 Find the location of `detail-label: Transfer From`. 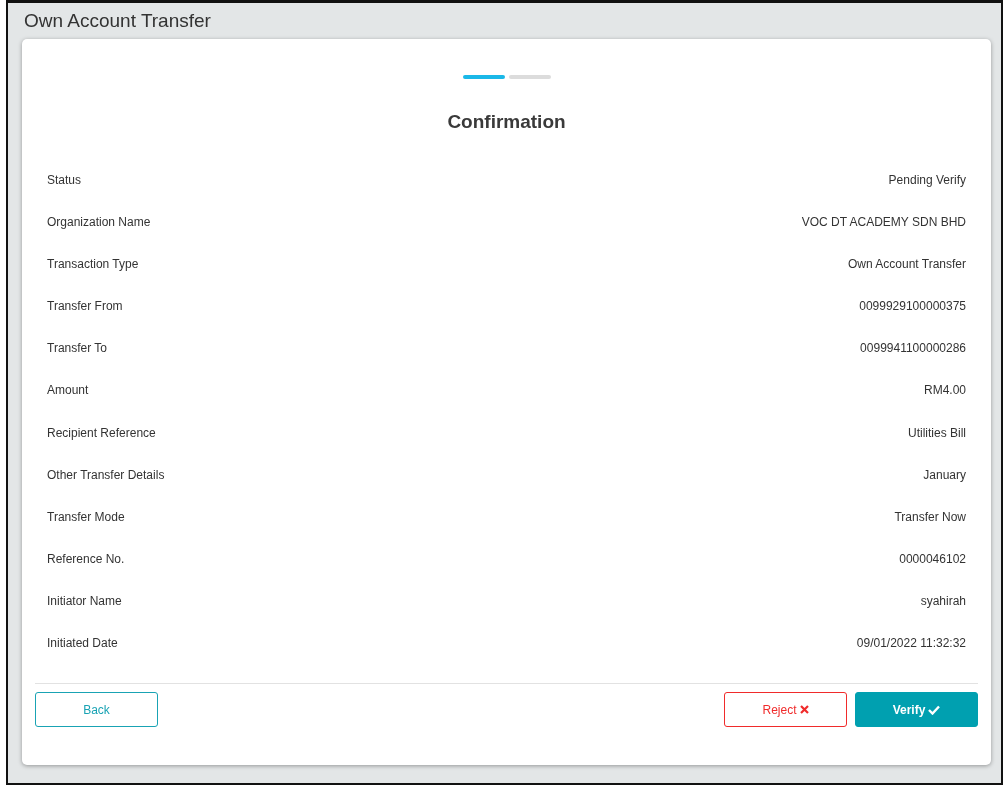

detail-label: Transfer From is located at coordinates (85, 307).